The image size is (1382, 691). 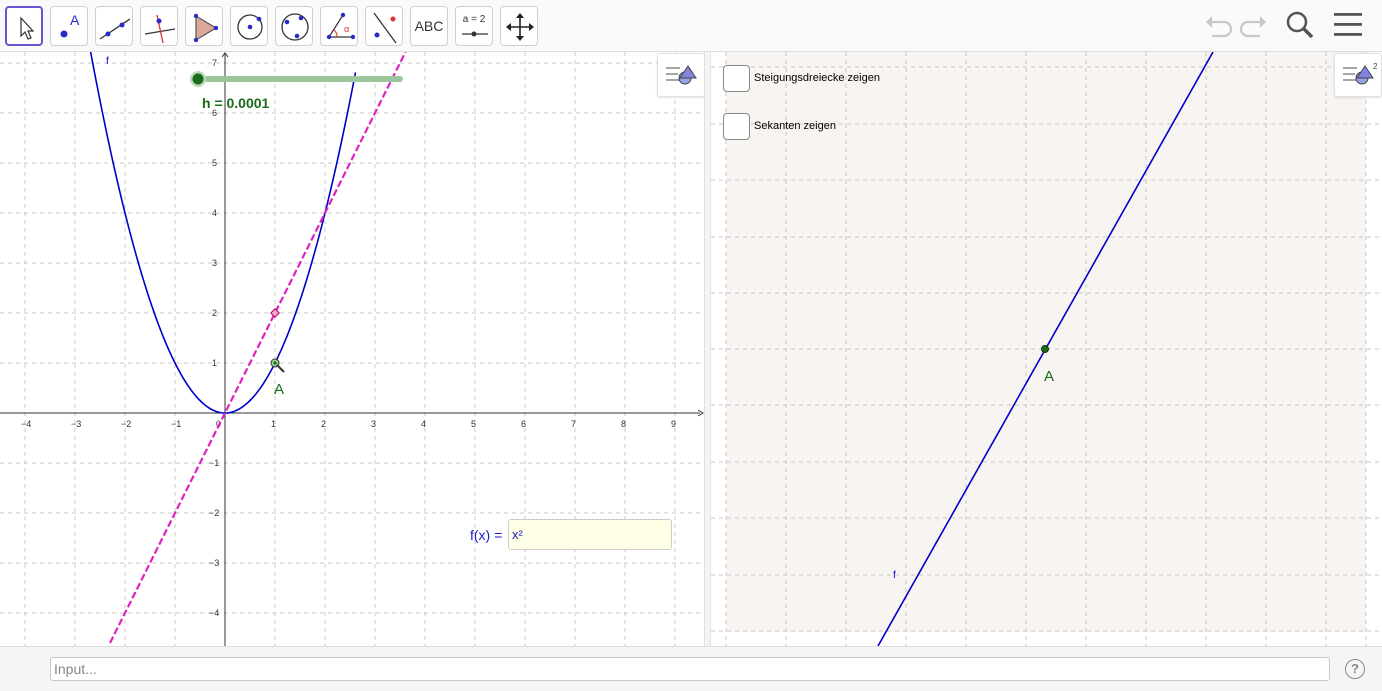 I want to click on input-bar-container: ?, so click(x=691, y=668).